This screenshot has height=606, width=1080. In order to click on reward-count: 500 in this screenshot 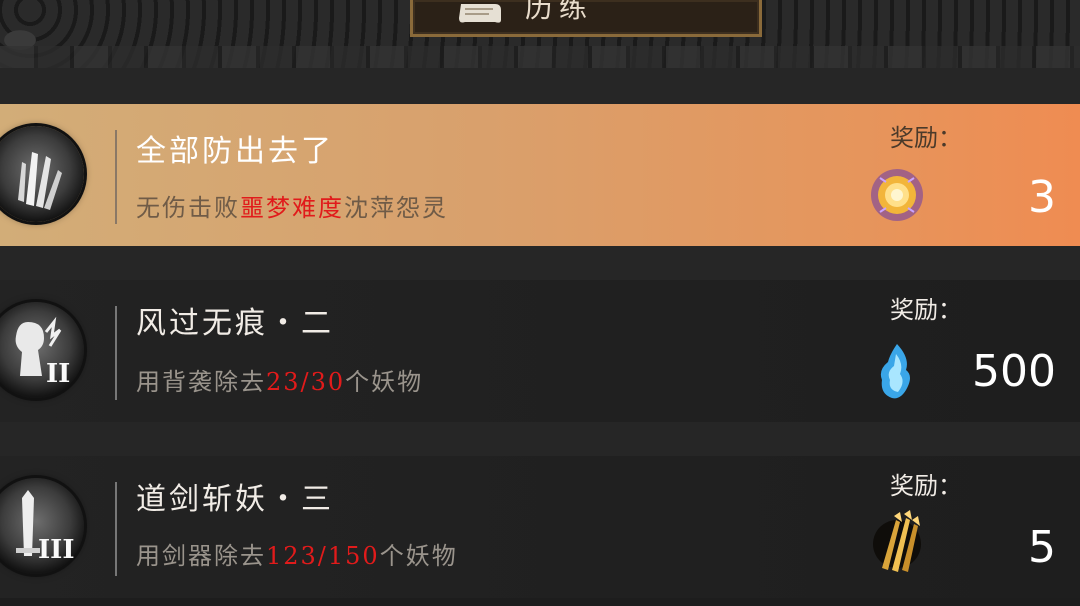, I will do `click(1014, 371)`.